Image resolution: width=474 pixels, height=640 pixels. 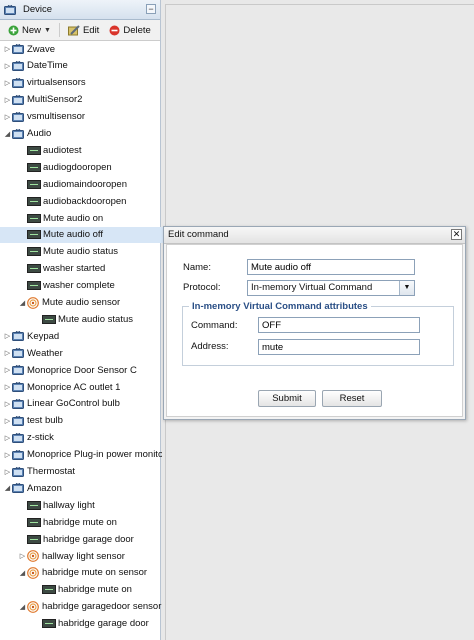 What do you see at coordinates (83, 556) in the screenshot?
I see `tree-item-label: hallway light sensor` at bounding box center [83, 556].